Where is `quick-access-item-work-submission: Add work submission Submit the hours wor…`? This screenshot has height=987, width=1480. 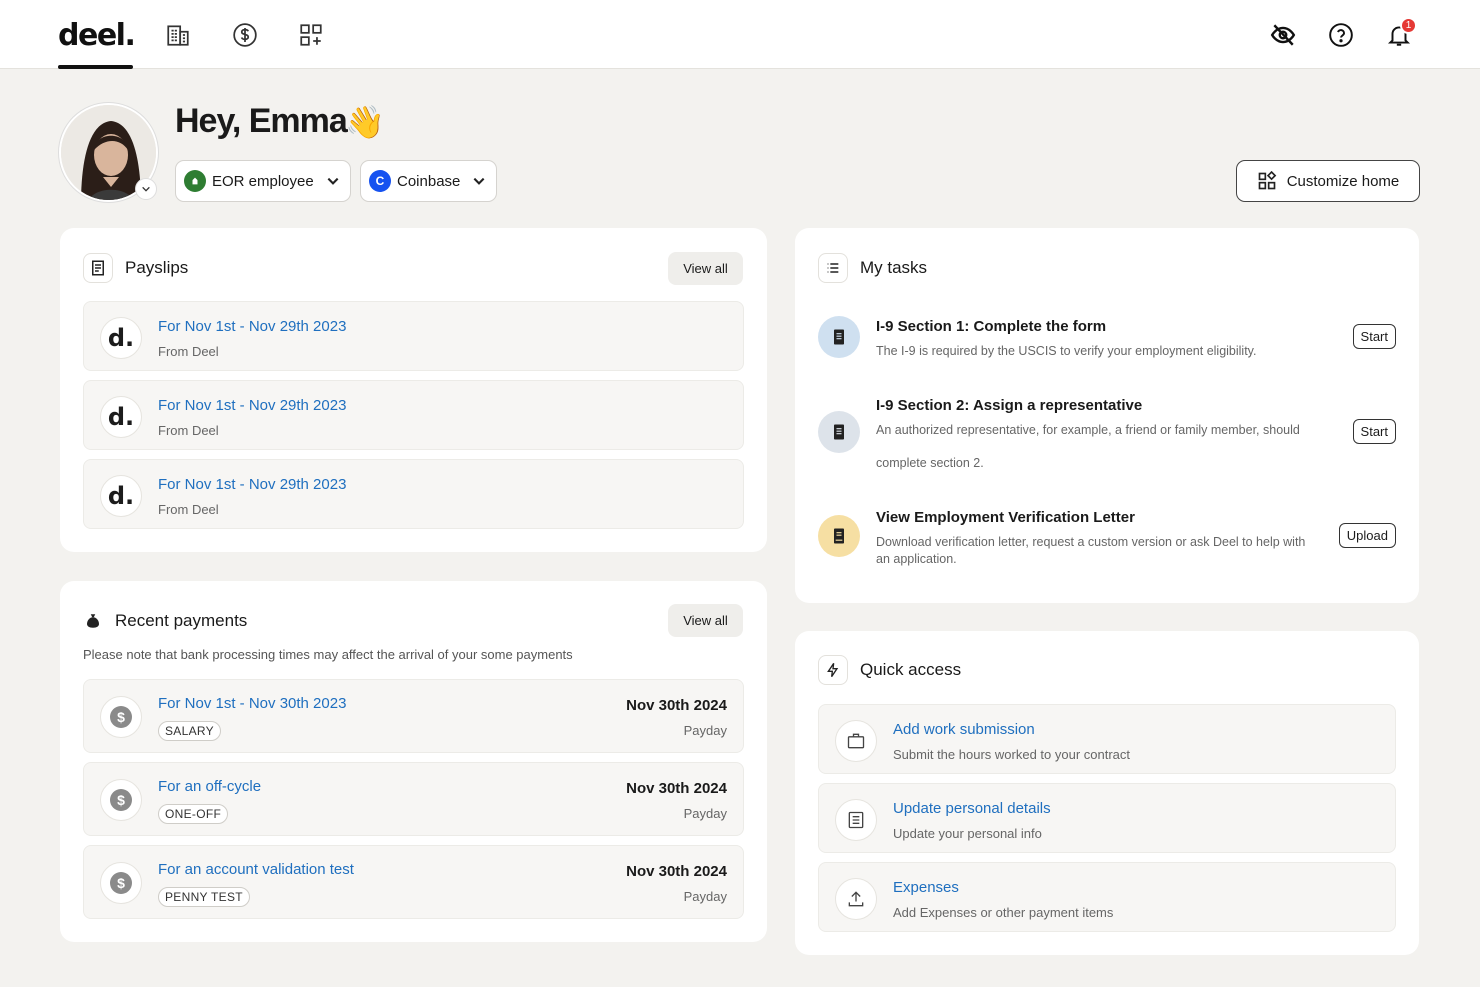 quick-access-item-work-submission: Add work submission Submit the hours wor… is located at coordinates (1107, 739).